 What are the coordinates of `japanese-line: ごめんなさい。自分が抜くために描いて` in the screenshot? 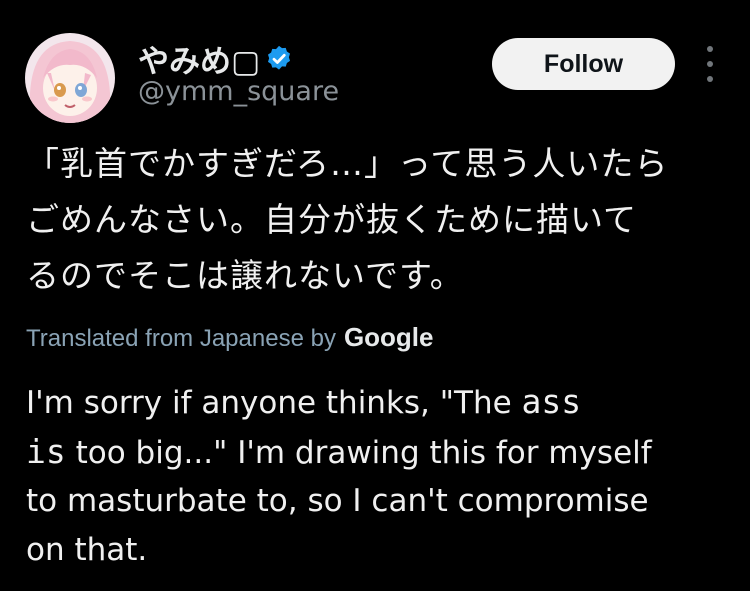 It's located at (332, 219).